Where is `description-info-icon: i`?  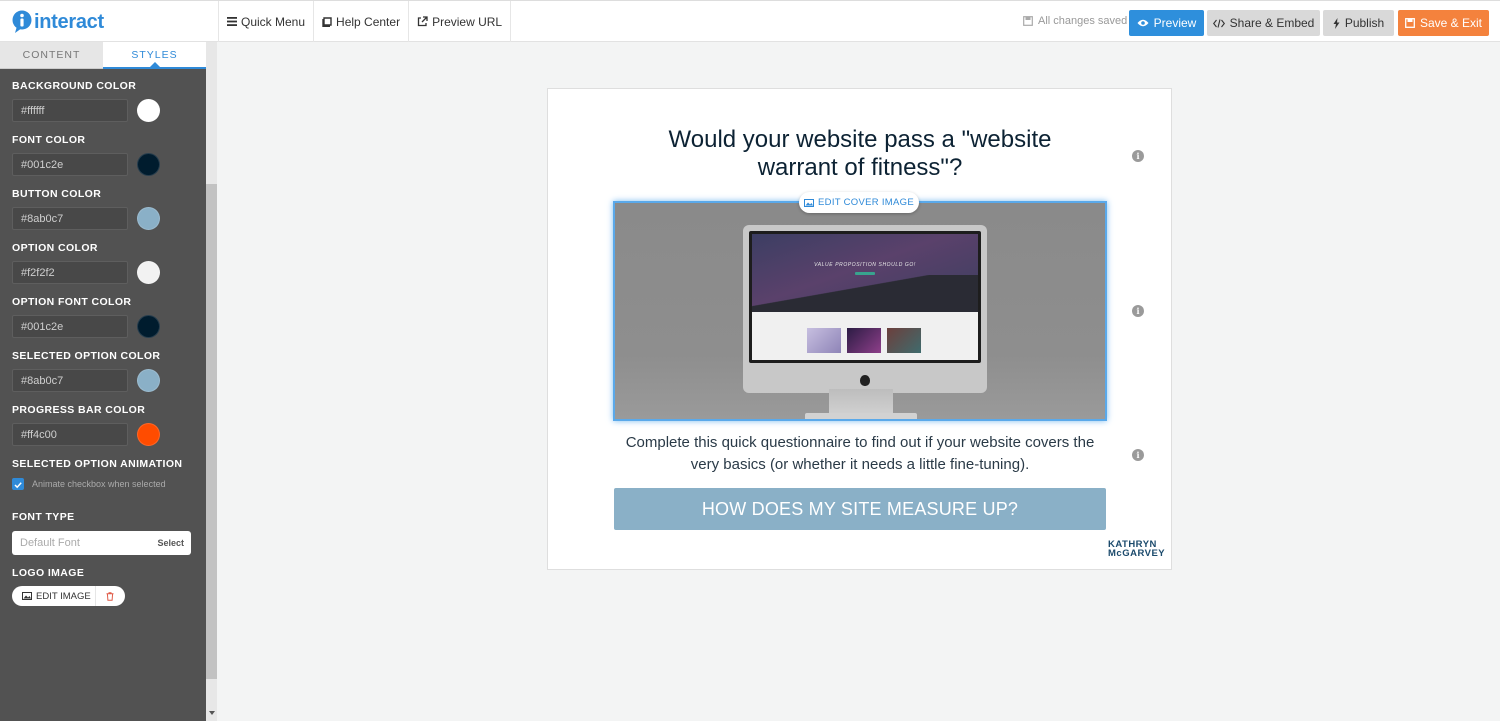 description-info-icon: i is located at coordinates (1138, 455).